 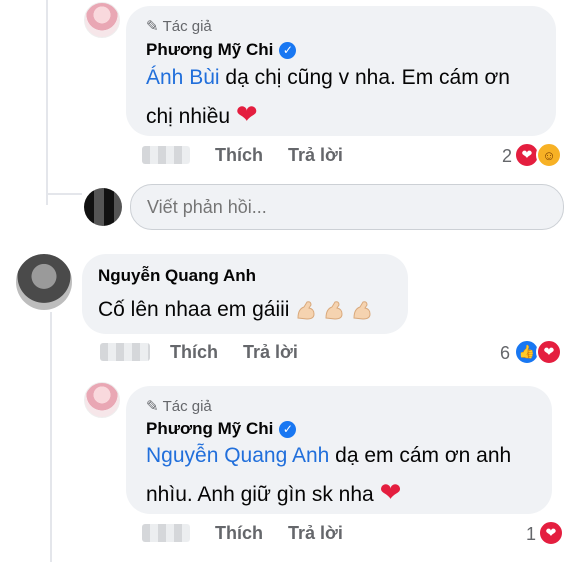 I want to click on reaction-count: 2, so click(x=507, y=156).